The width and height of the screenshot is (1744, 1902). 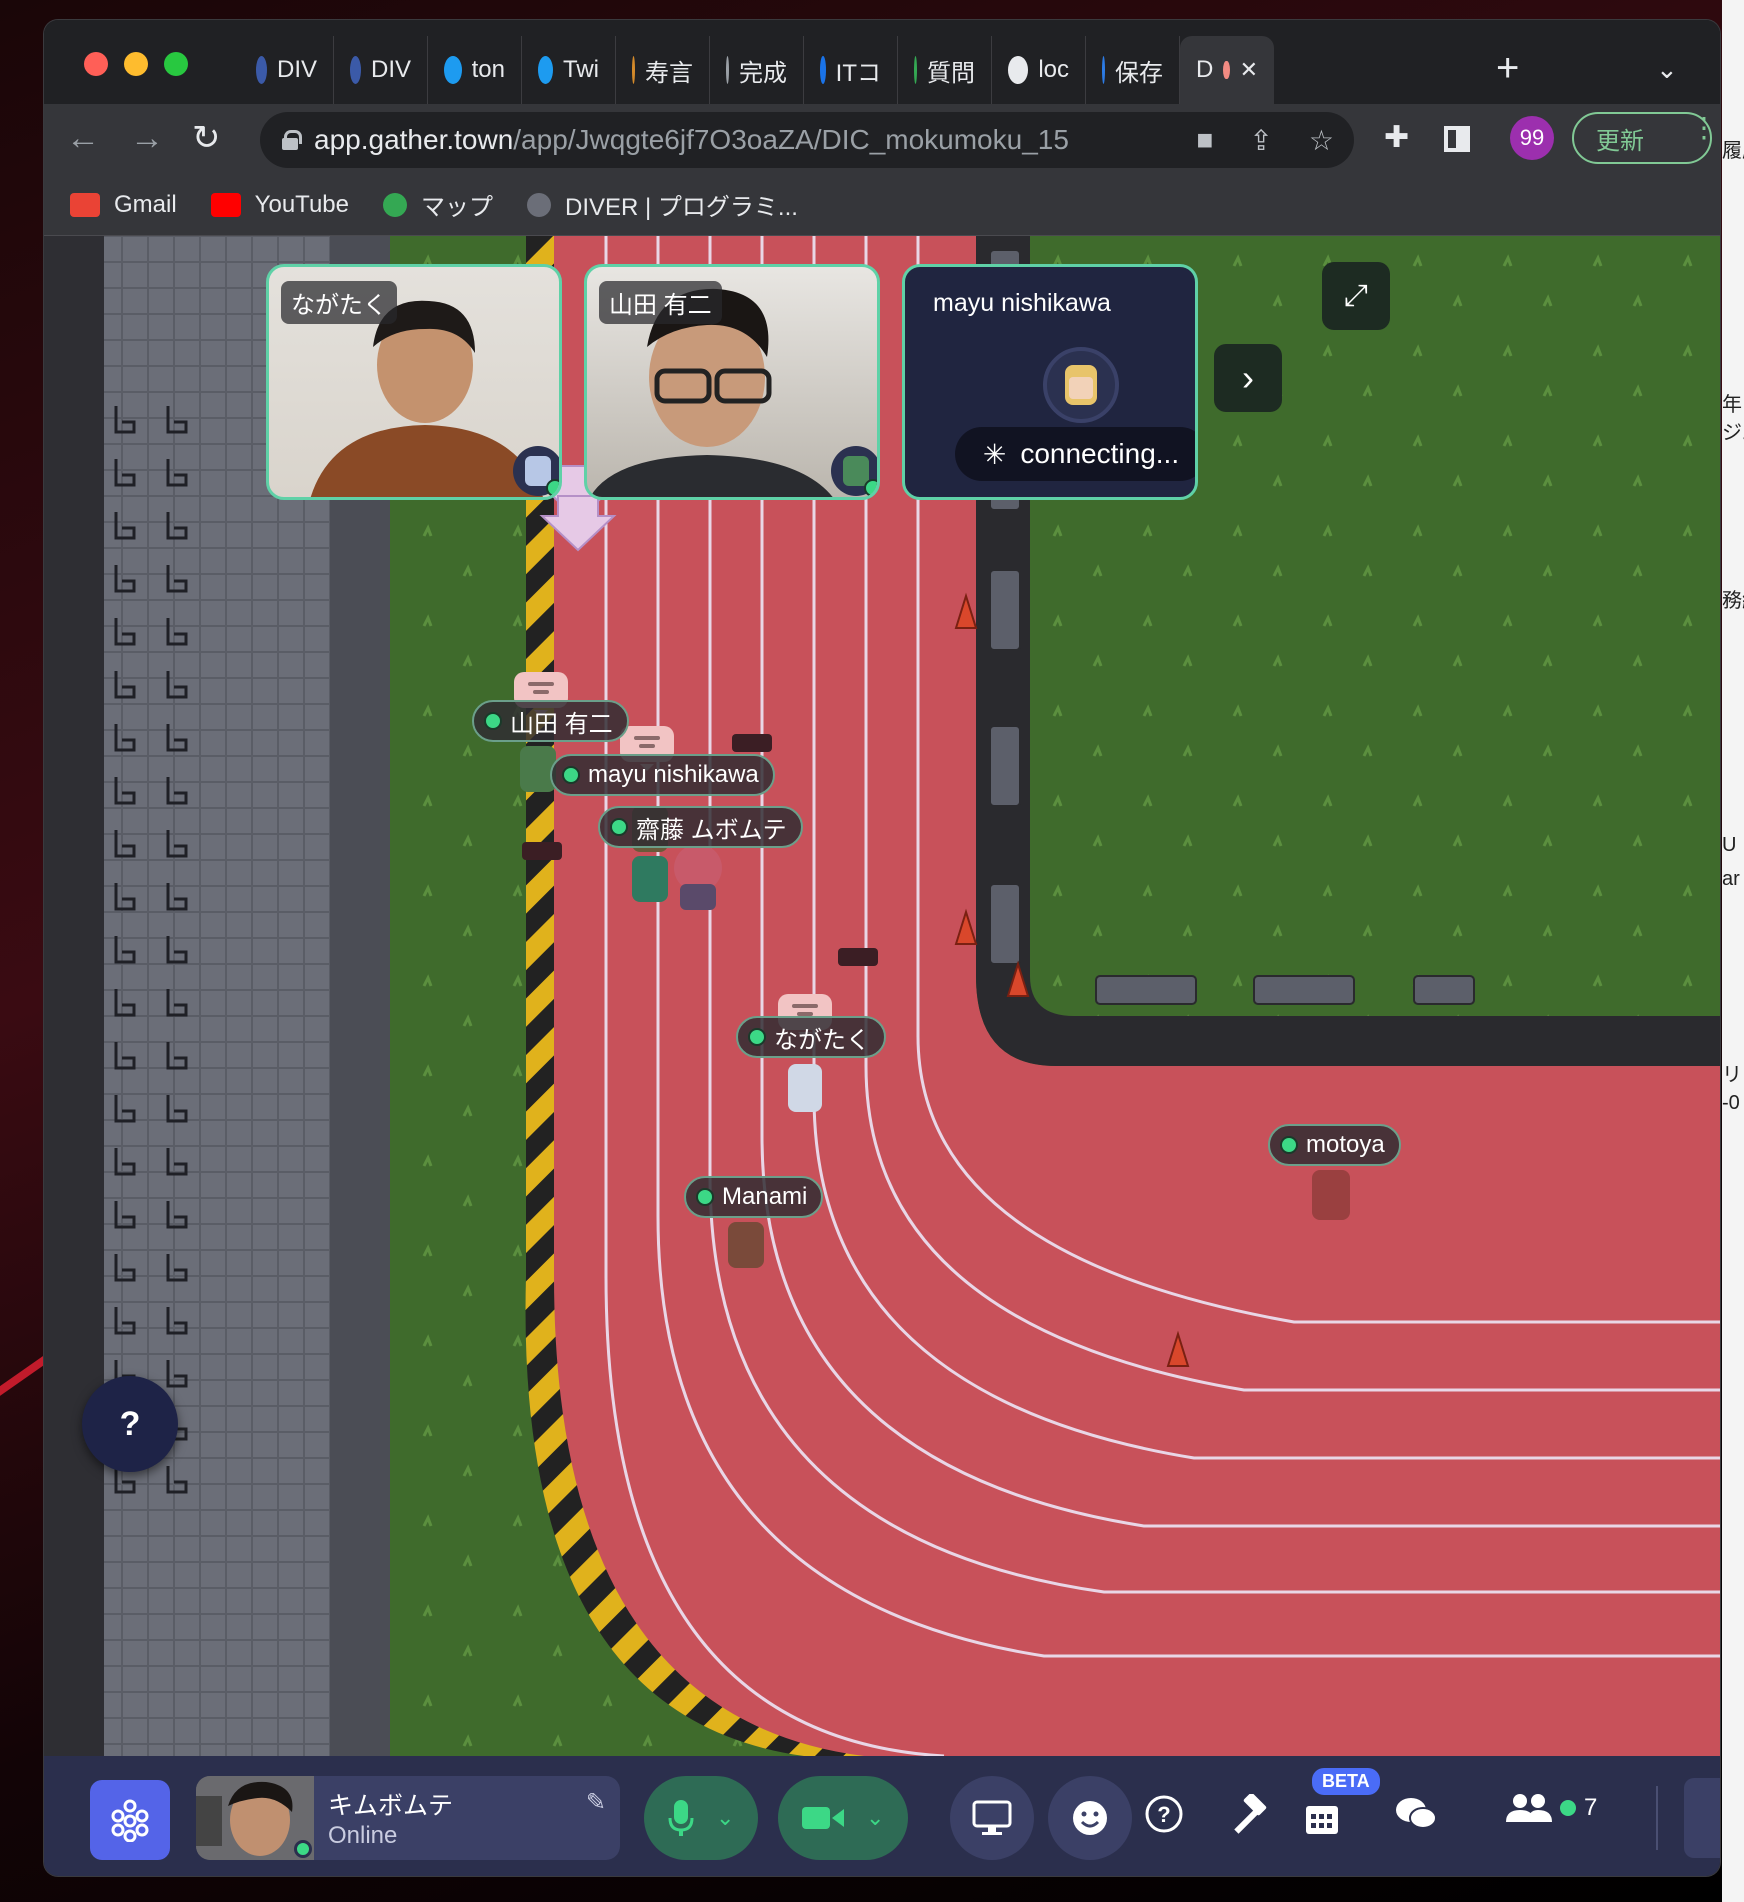 I want to click on update-button: 更新 ⋮, so click(x=1645, y=138).